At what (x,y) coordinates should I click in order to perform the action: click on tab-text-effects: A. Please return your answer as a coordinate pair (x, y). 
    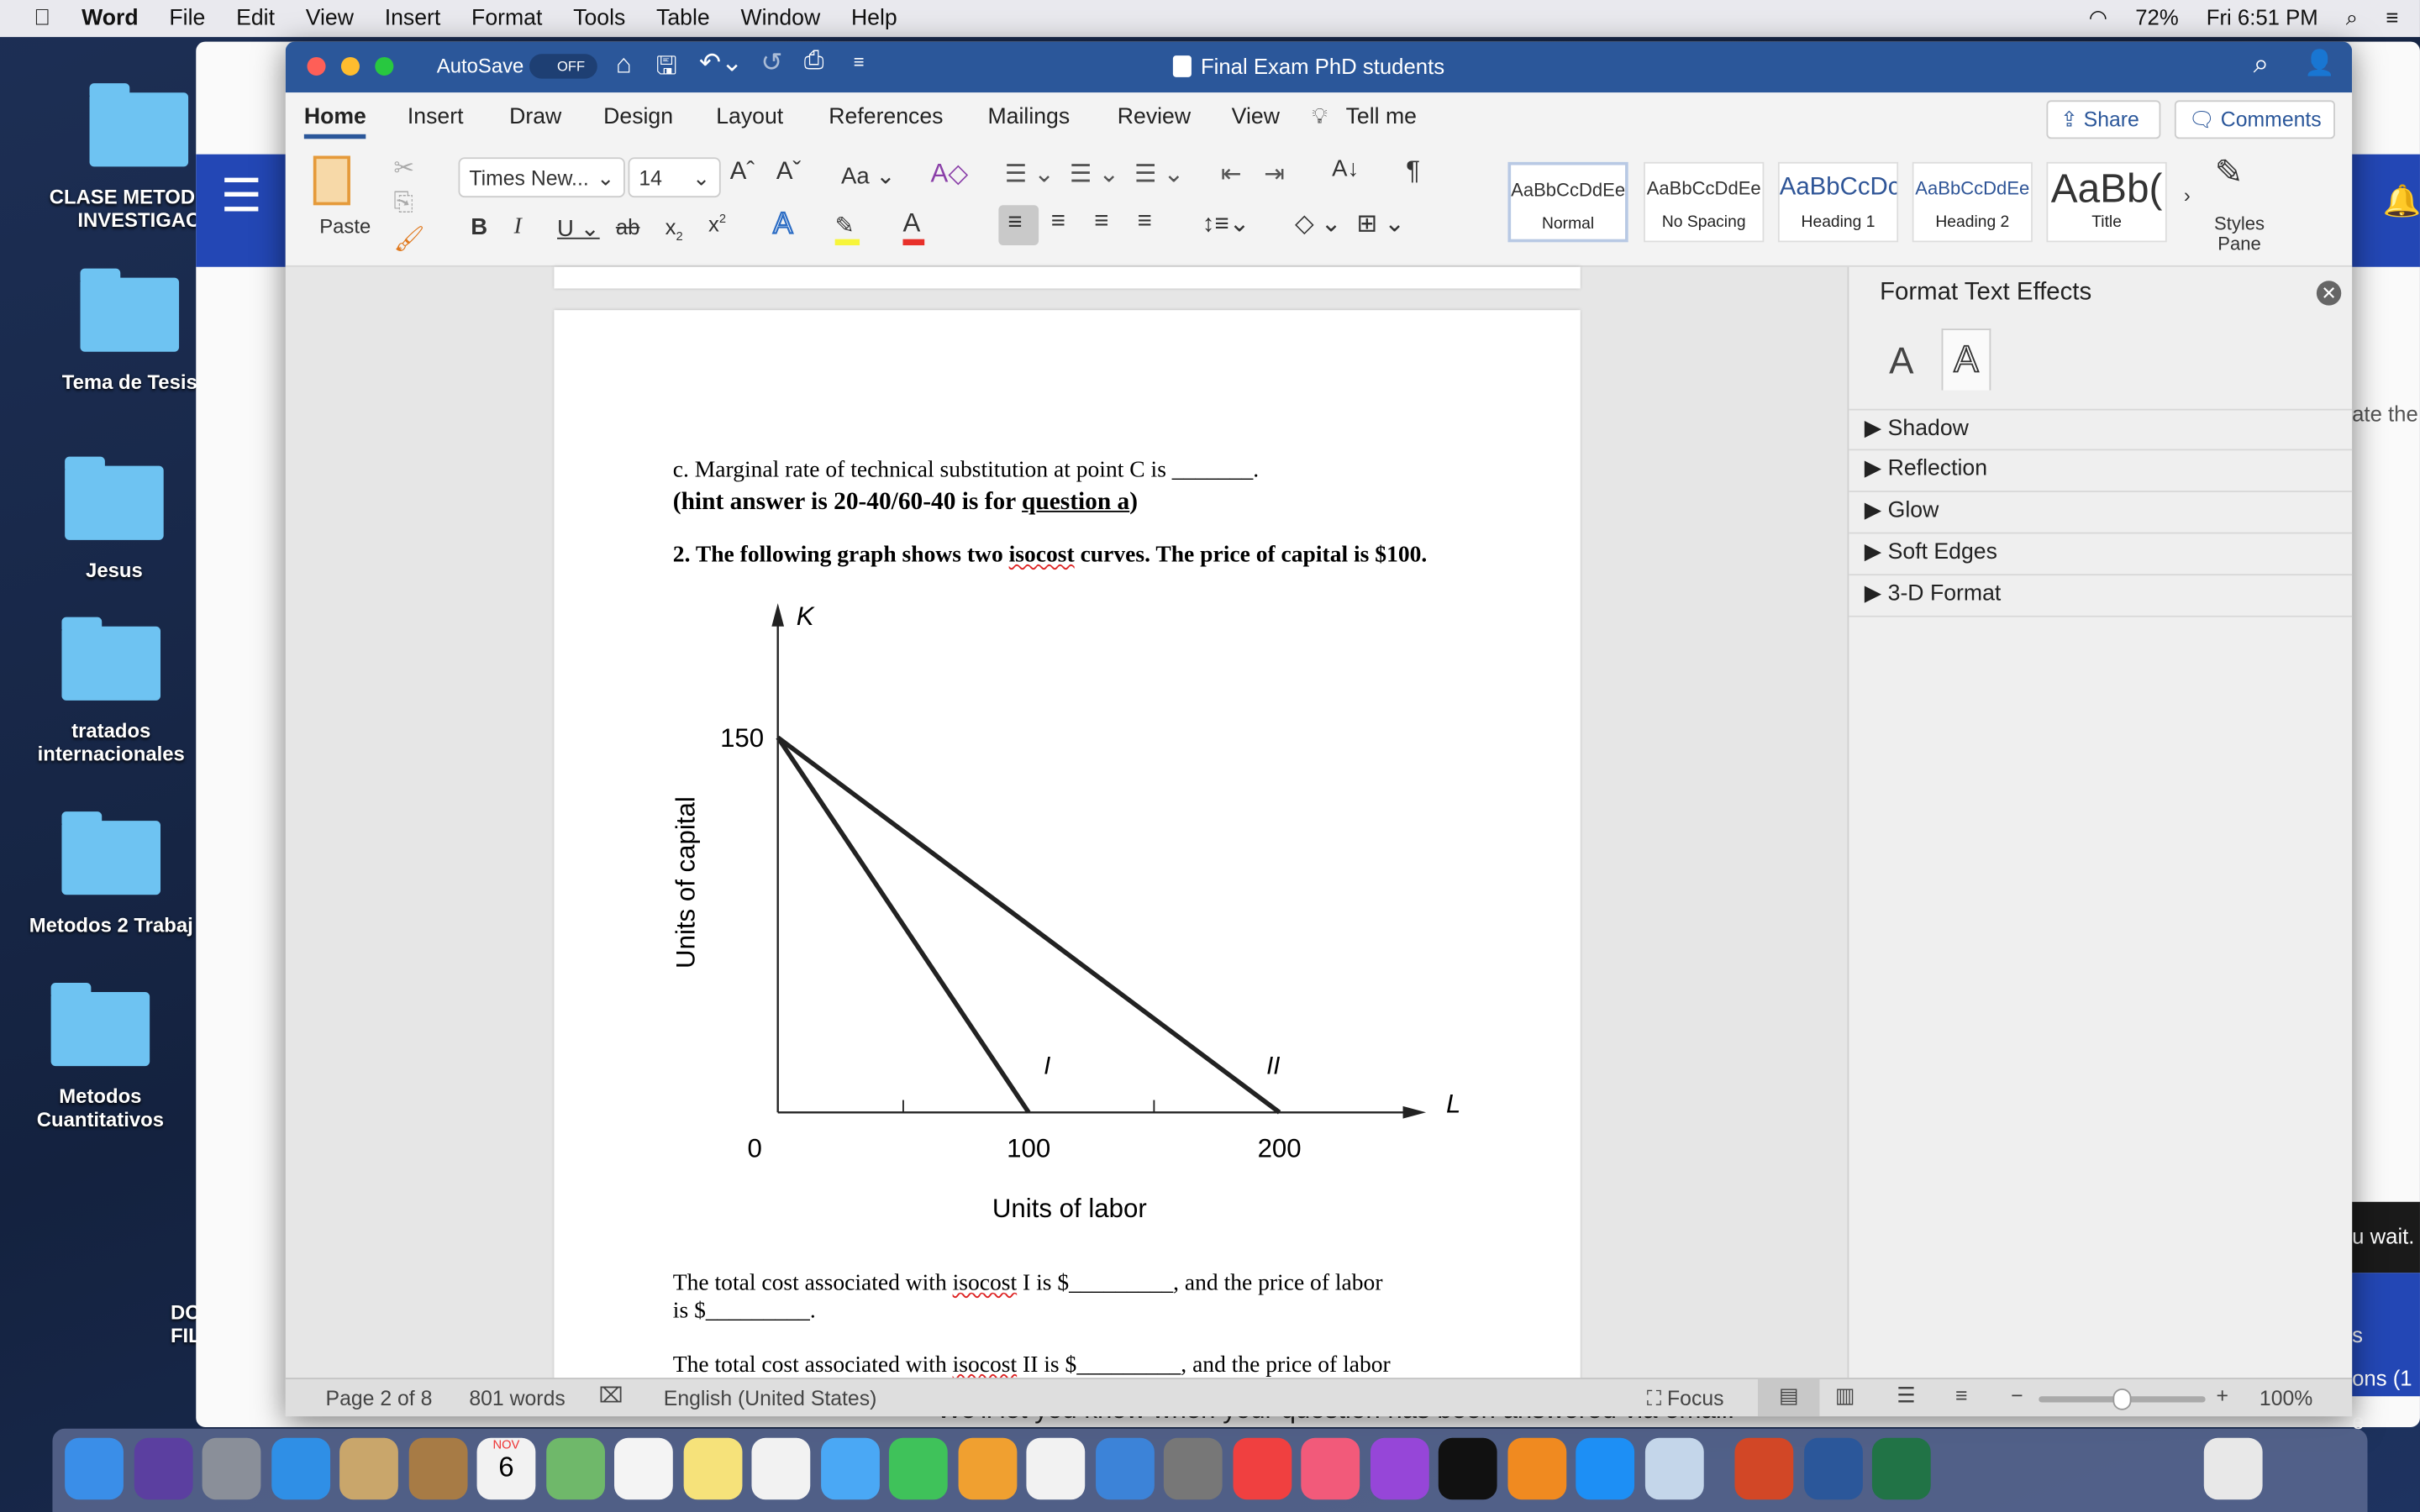
    Looking at the image, I should click on (1966, 359).